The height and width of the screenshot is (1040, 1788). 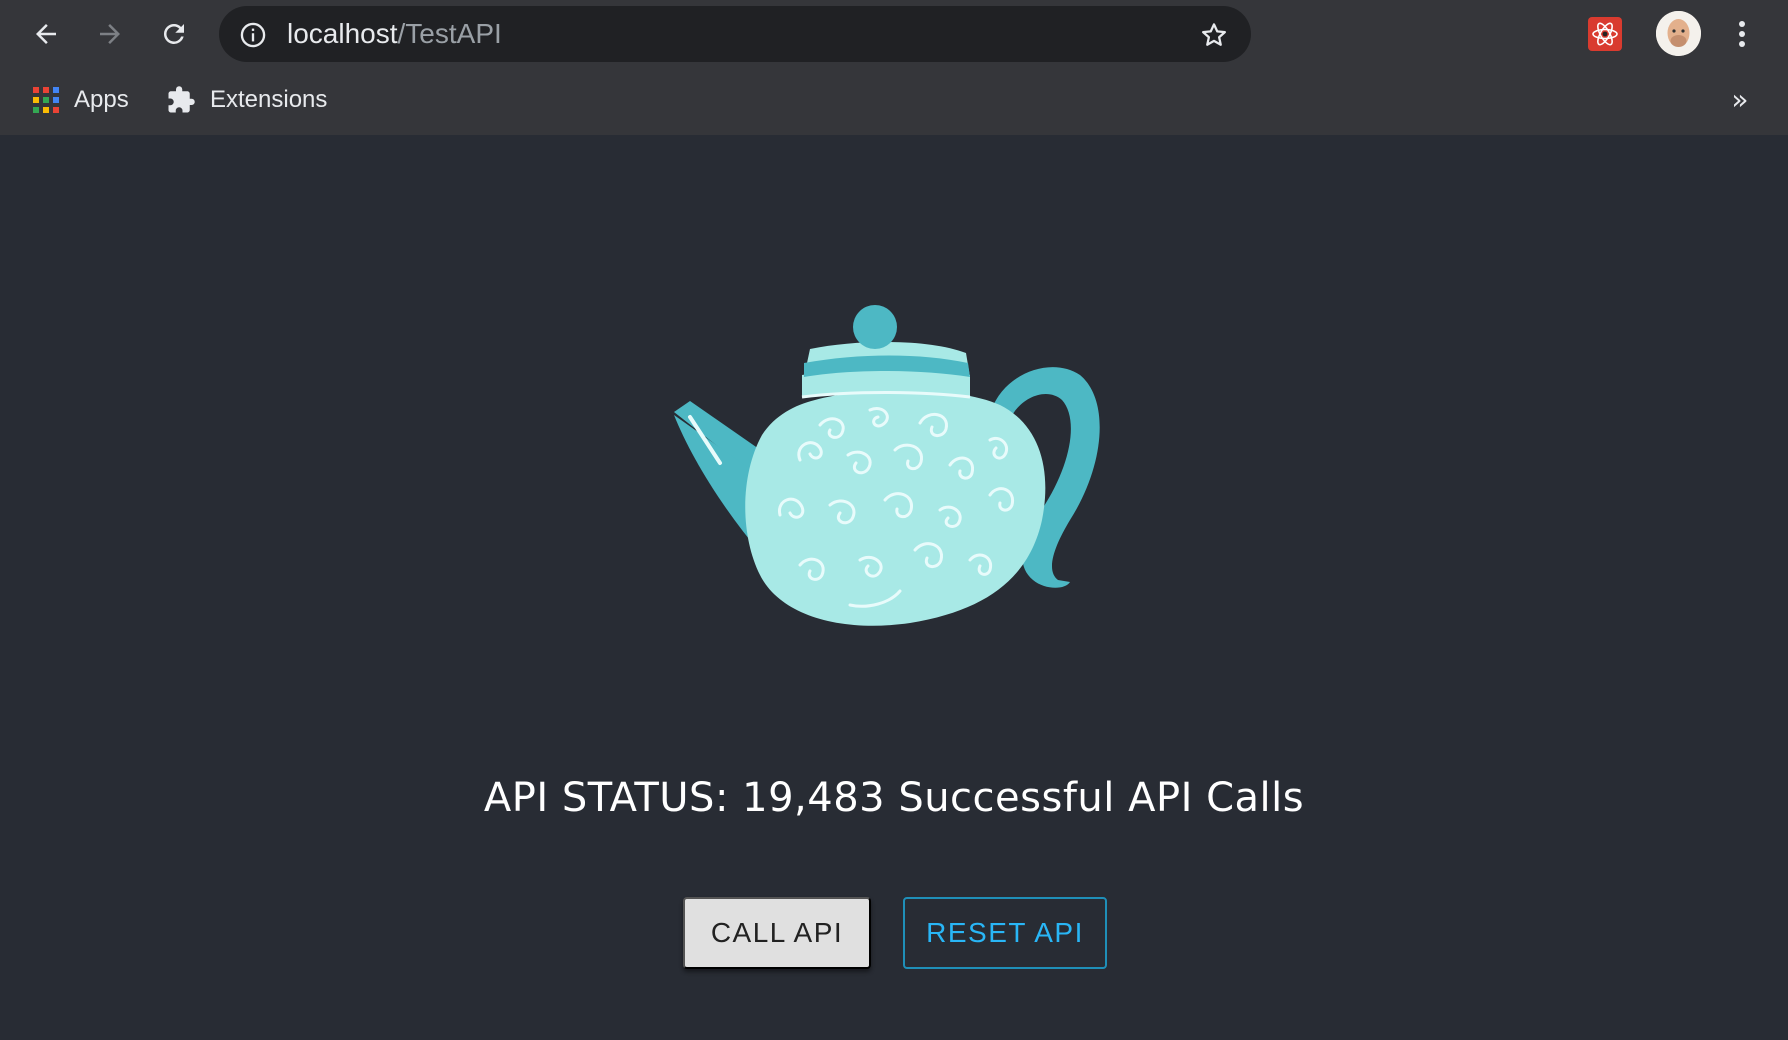 I want to click on react-devtools-extension-button, so click(x=1605, y=34).